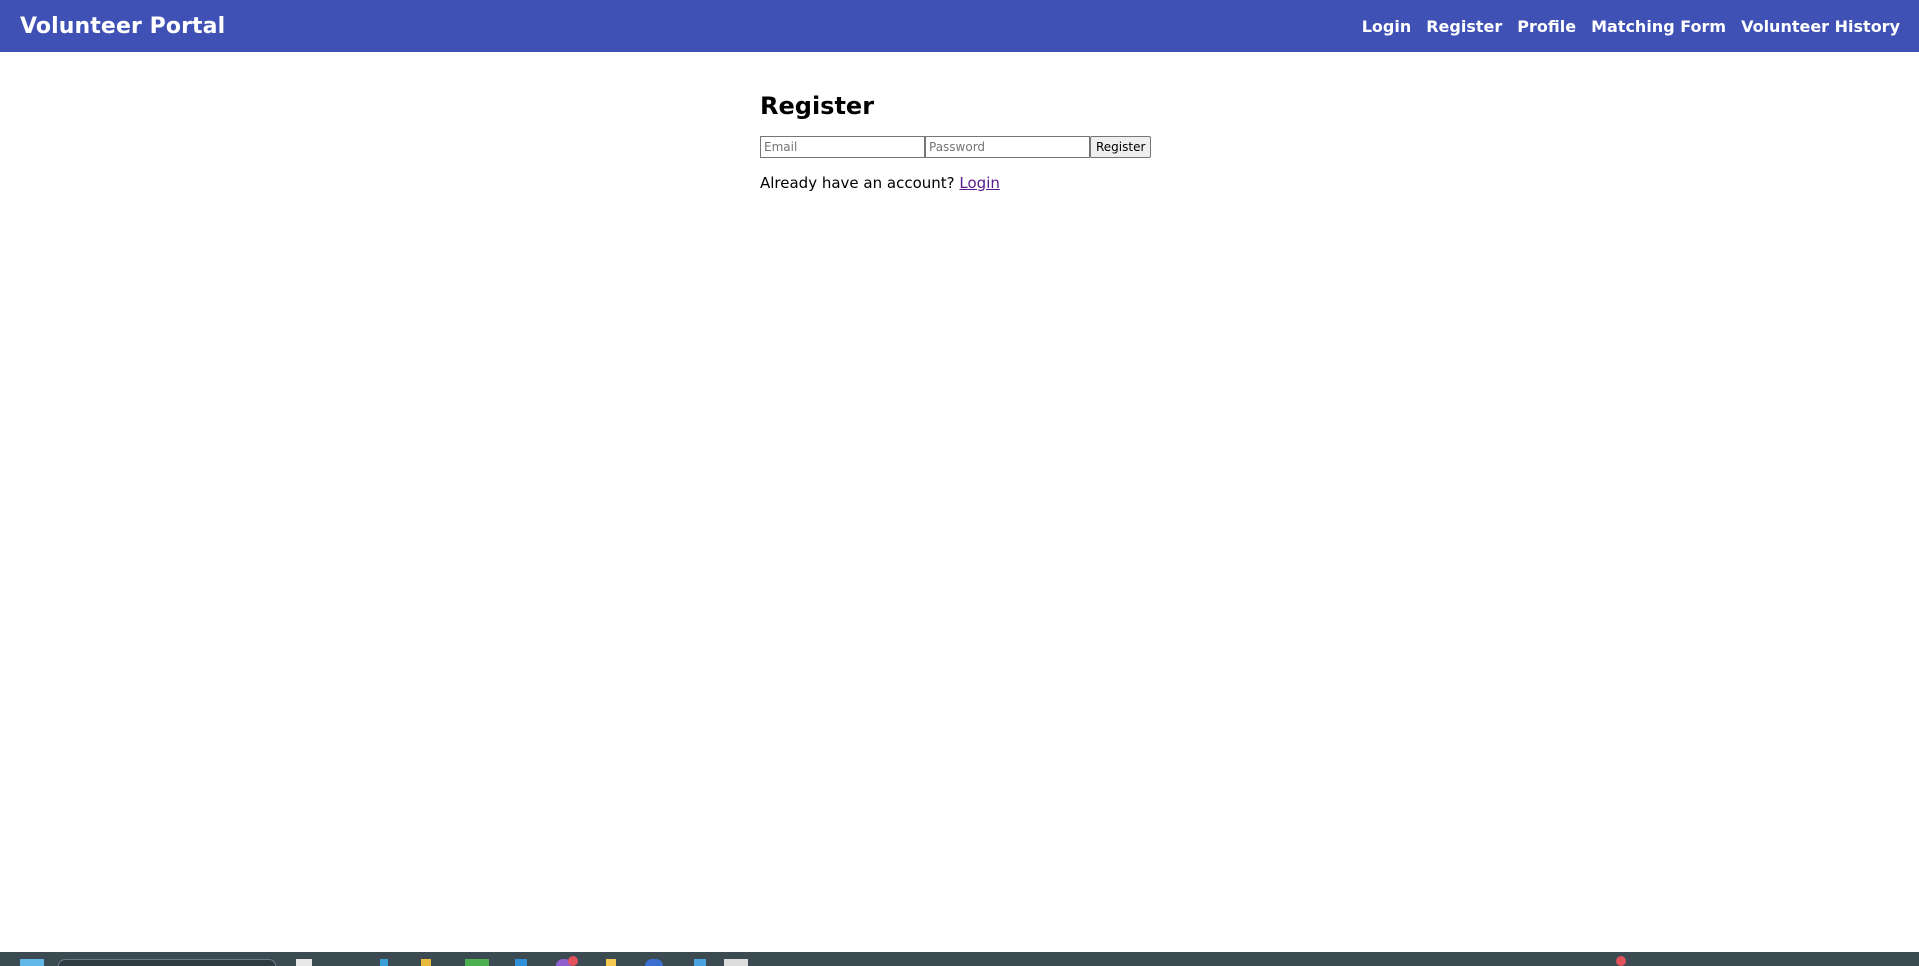  I want to click on start-icon, so click(32, 962).